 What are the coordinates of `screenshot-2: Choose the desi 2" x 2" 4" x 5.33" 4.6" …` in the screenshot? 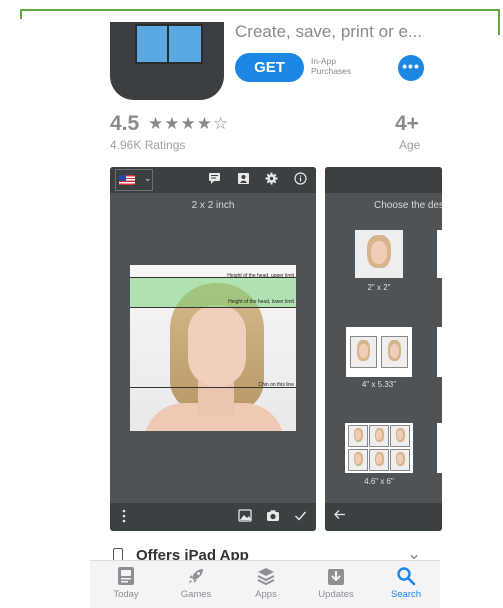 It's located at (383, 349).